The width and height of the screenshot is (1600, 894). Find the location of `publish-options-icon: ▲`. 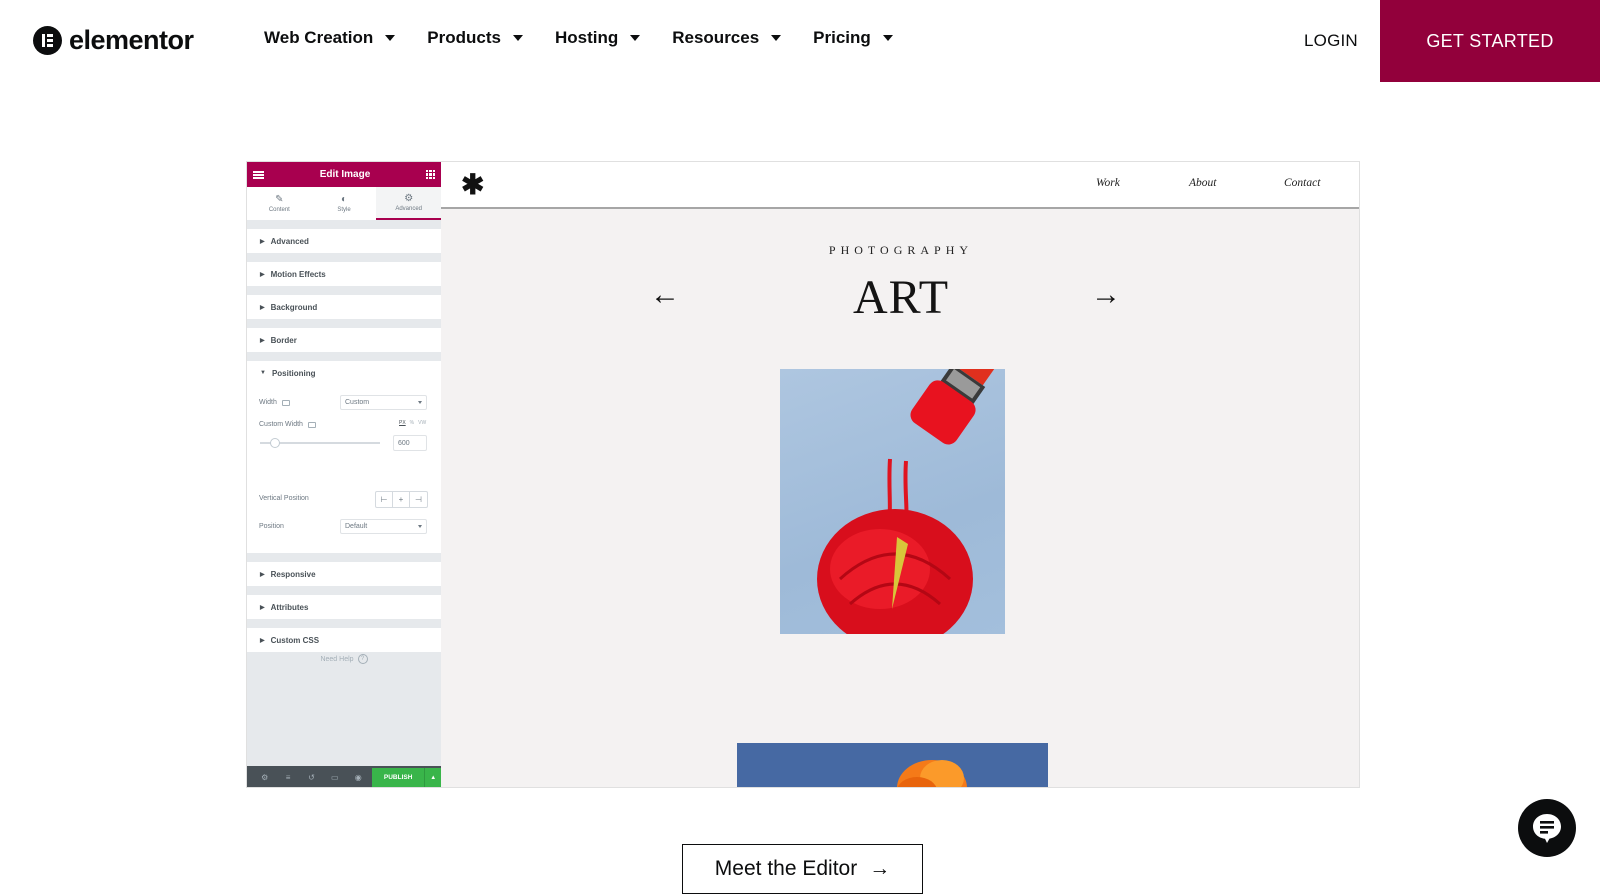

publish-options-icon: ▲ is located at coordinates (433, 777).